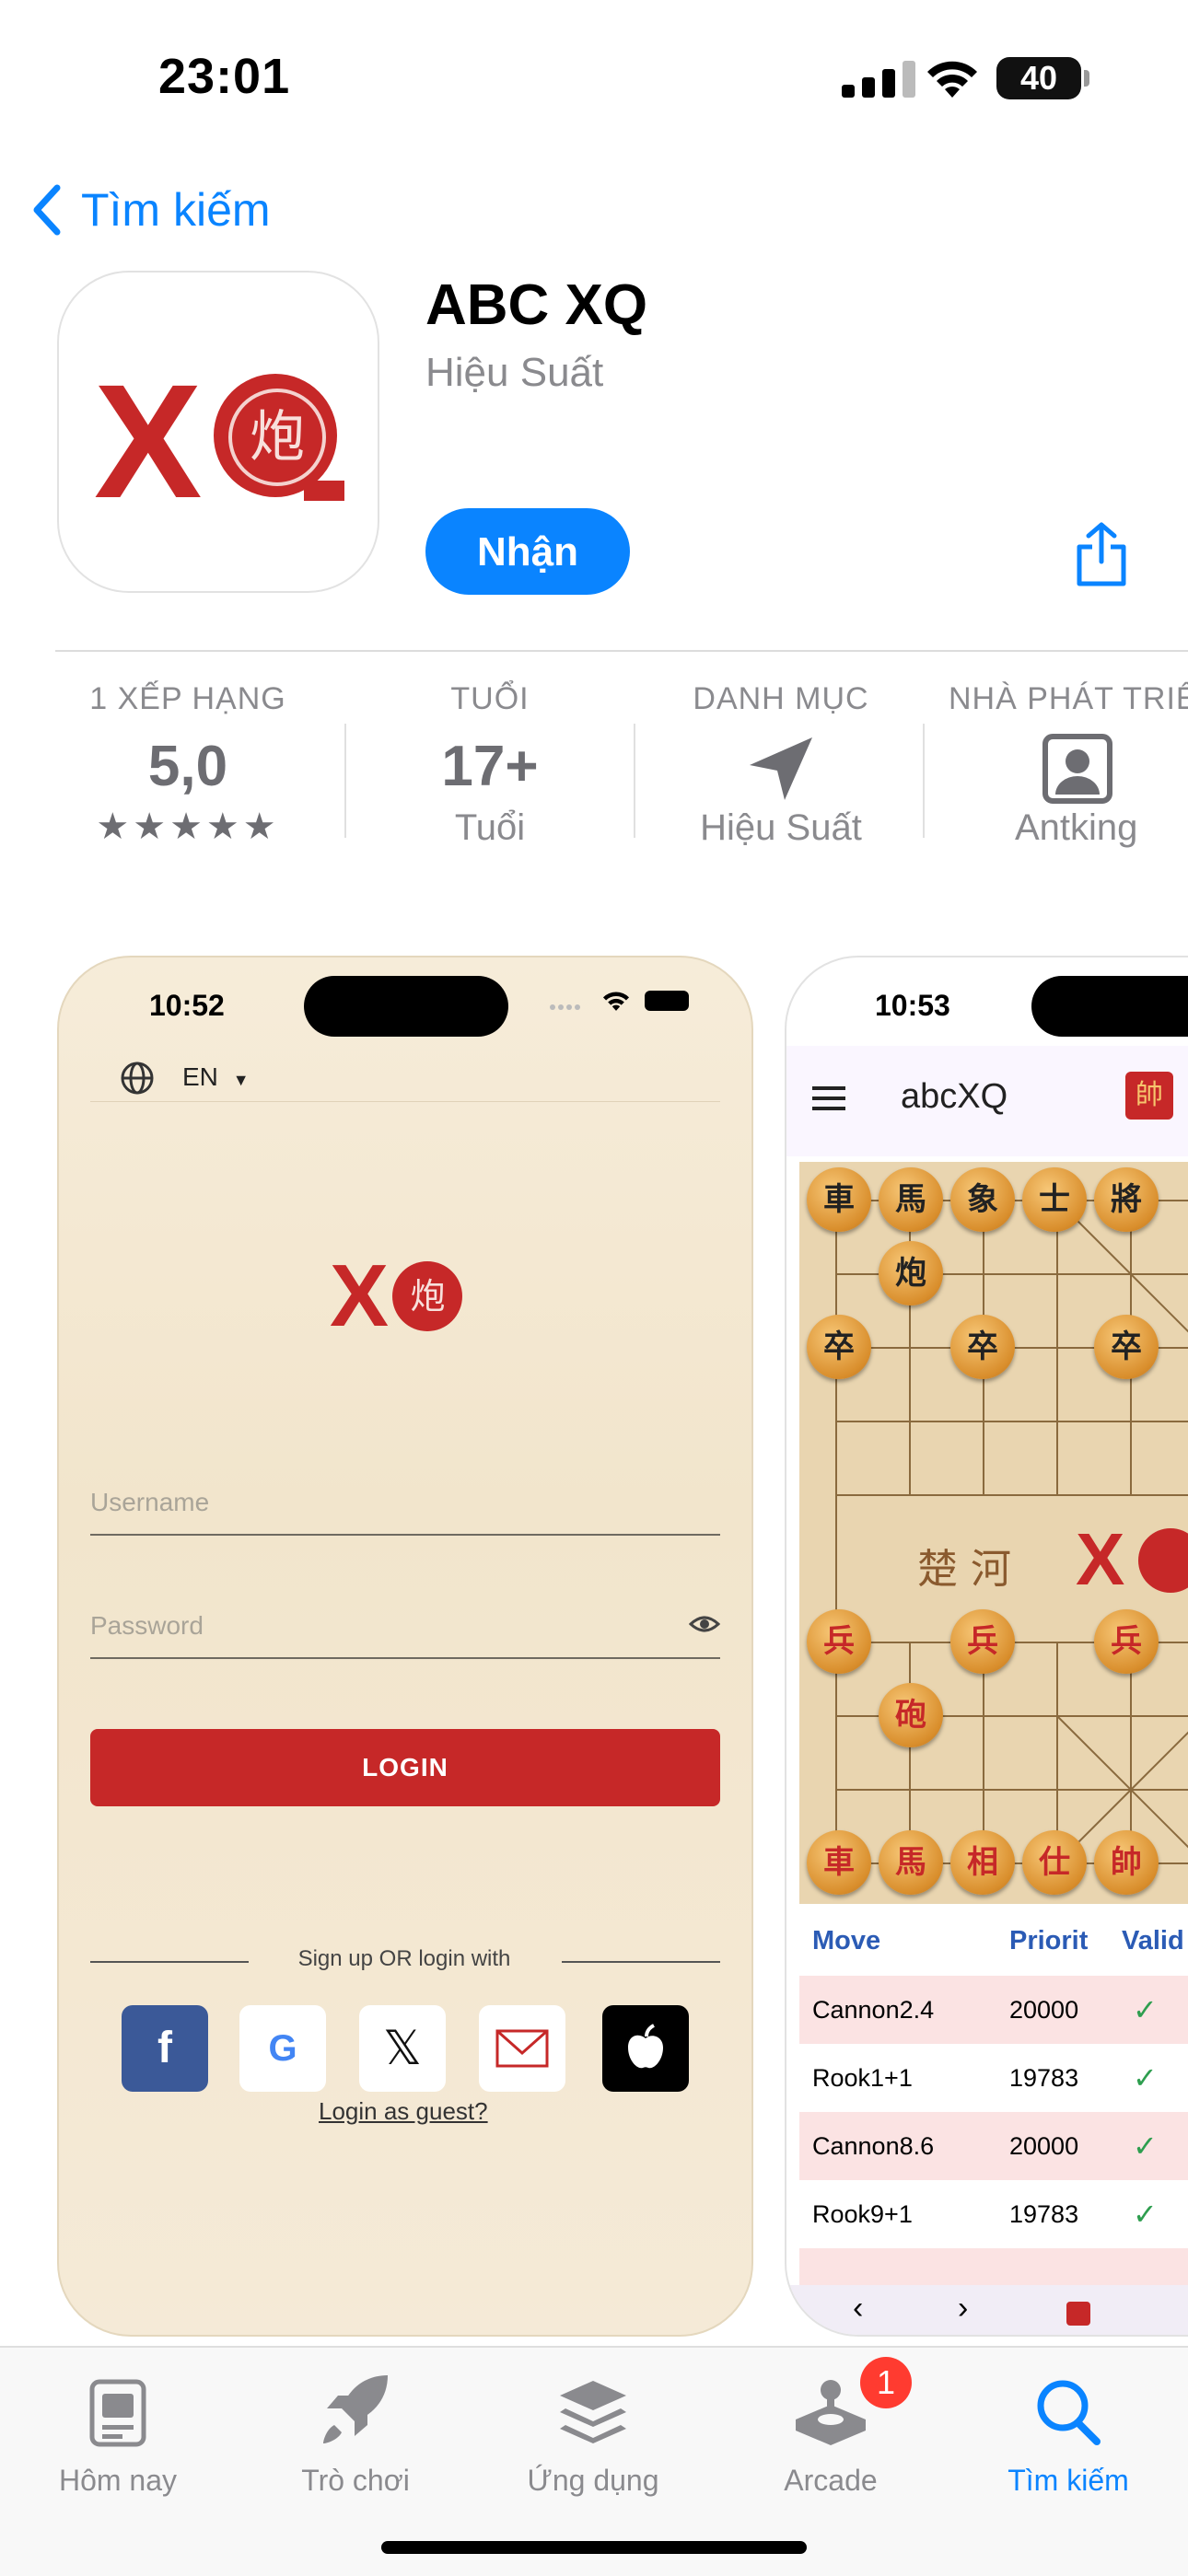  I want to click on tab-search: Tìm kiếm, so click(1068, 2430).